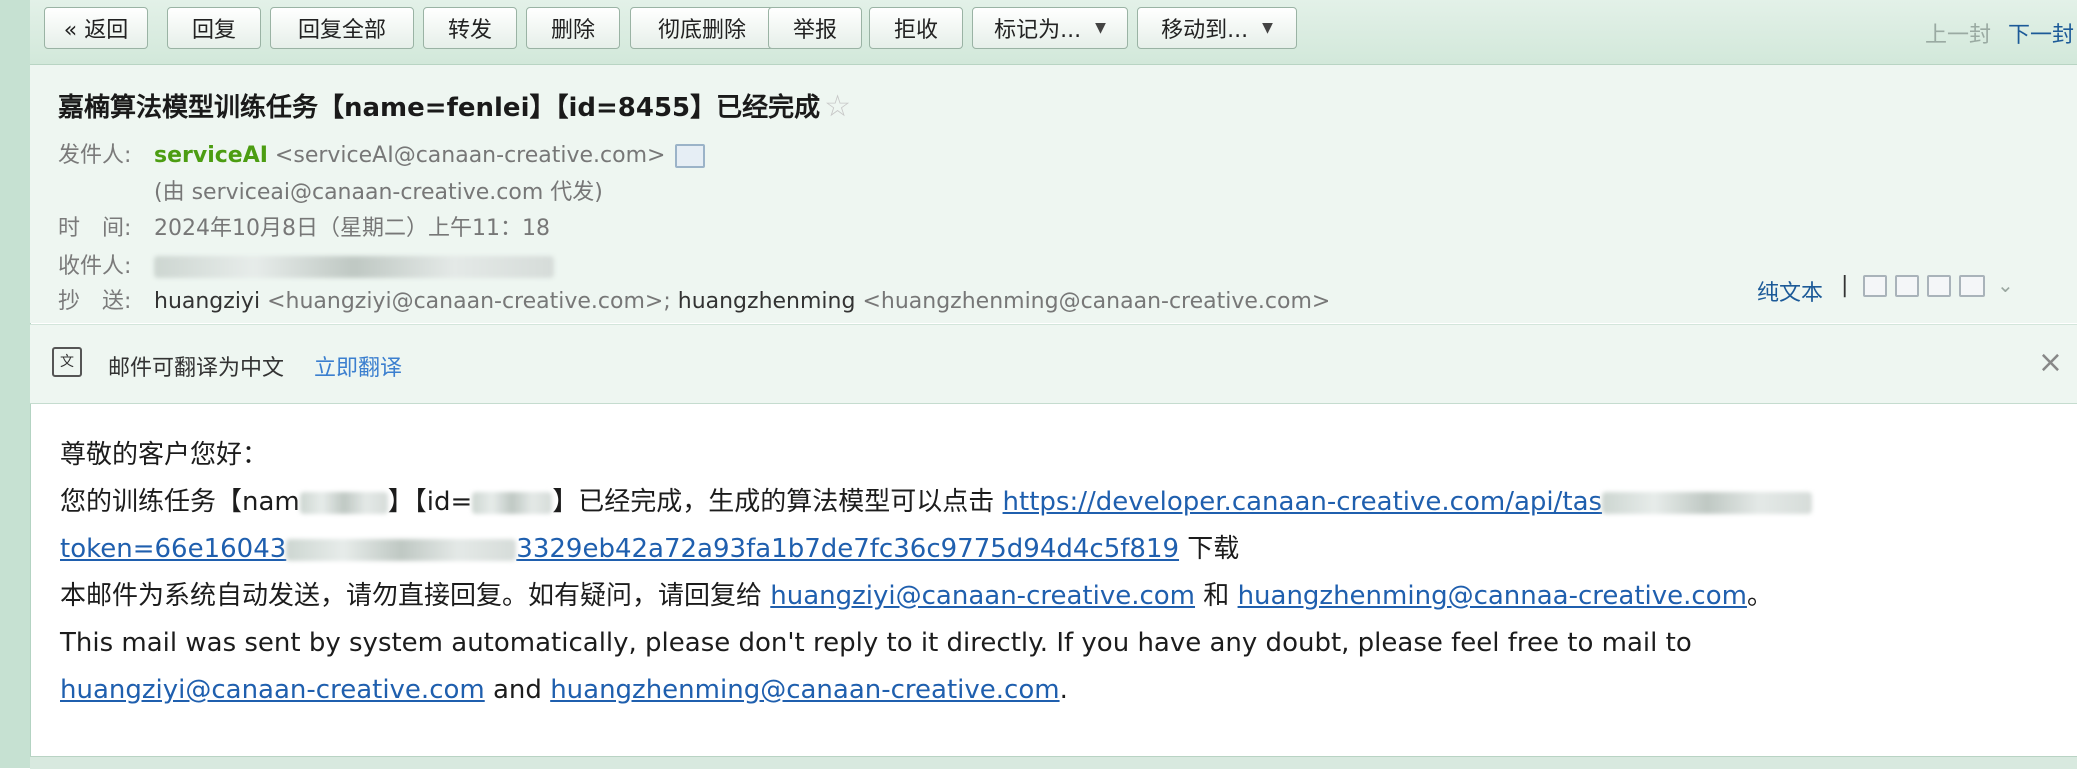  I want to click on back-button: « 返回, so click(96, 28).